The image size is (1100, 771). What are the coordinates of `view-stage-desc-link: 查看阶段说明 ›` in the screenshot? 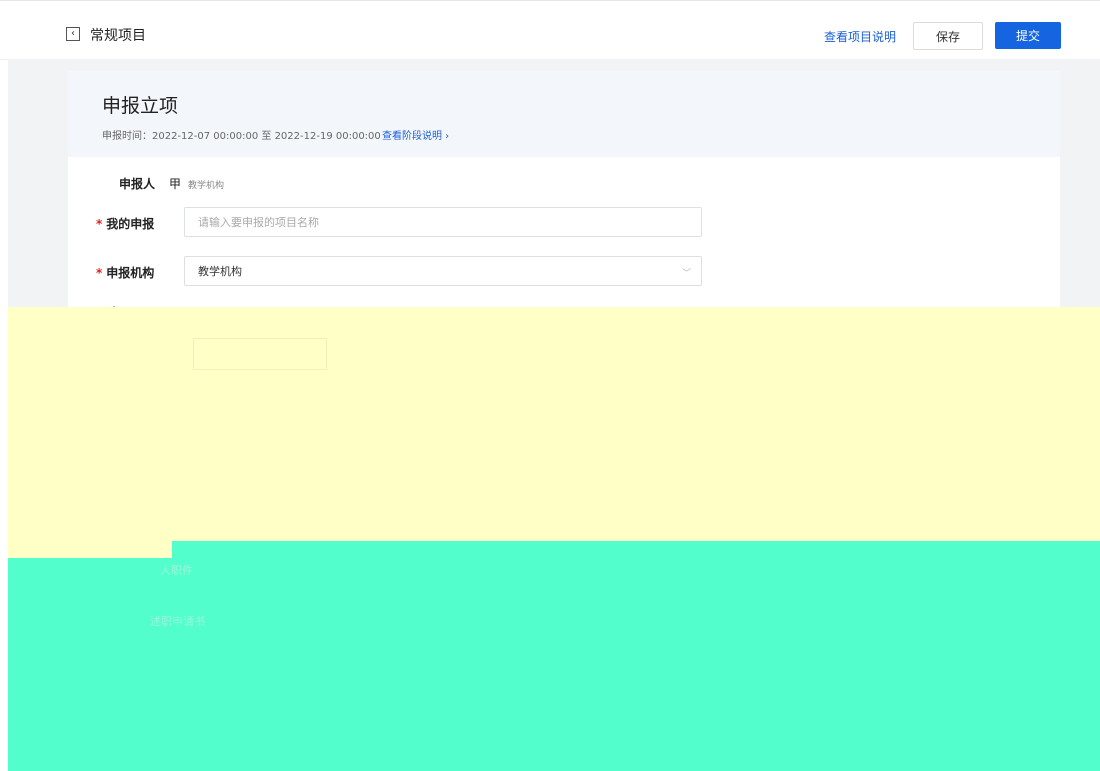 It's located at (415, 134).